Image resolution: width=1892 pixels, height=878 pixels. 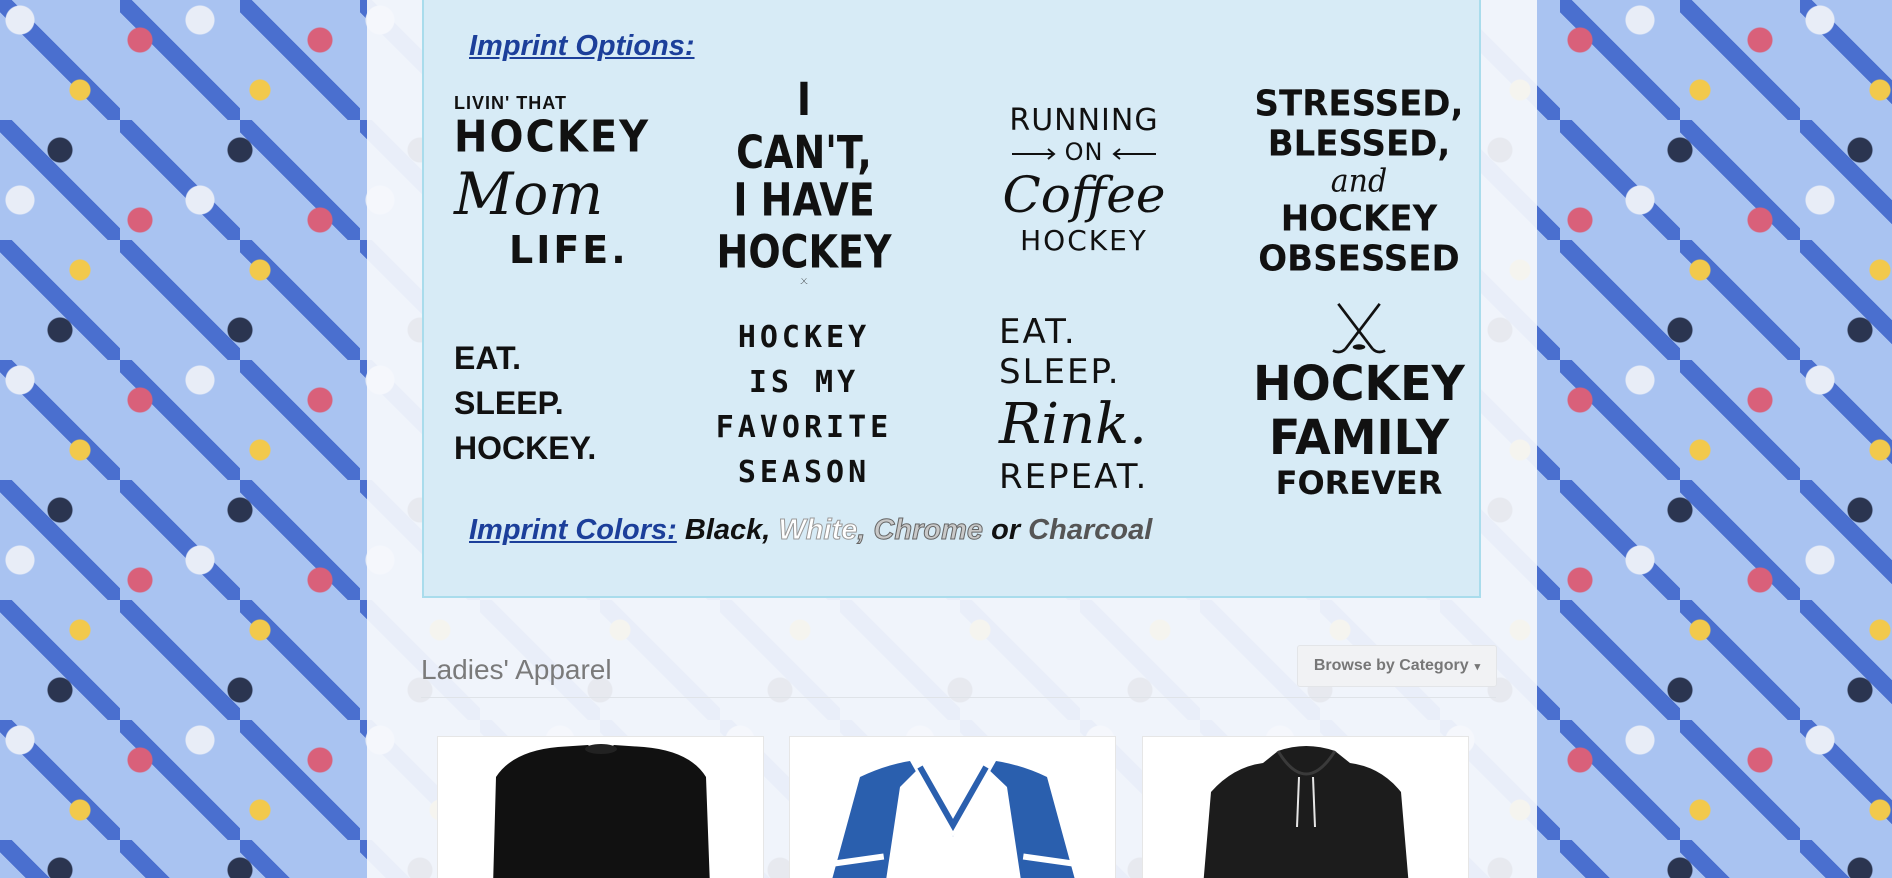 What do you see at coordinates (1006, 530) in the screenshot?
I see `color-or: or` at bounding box center [1006, 530].